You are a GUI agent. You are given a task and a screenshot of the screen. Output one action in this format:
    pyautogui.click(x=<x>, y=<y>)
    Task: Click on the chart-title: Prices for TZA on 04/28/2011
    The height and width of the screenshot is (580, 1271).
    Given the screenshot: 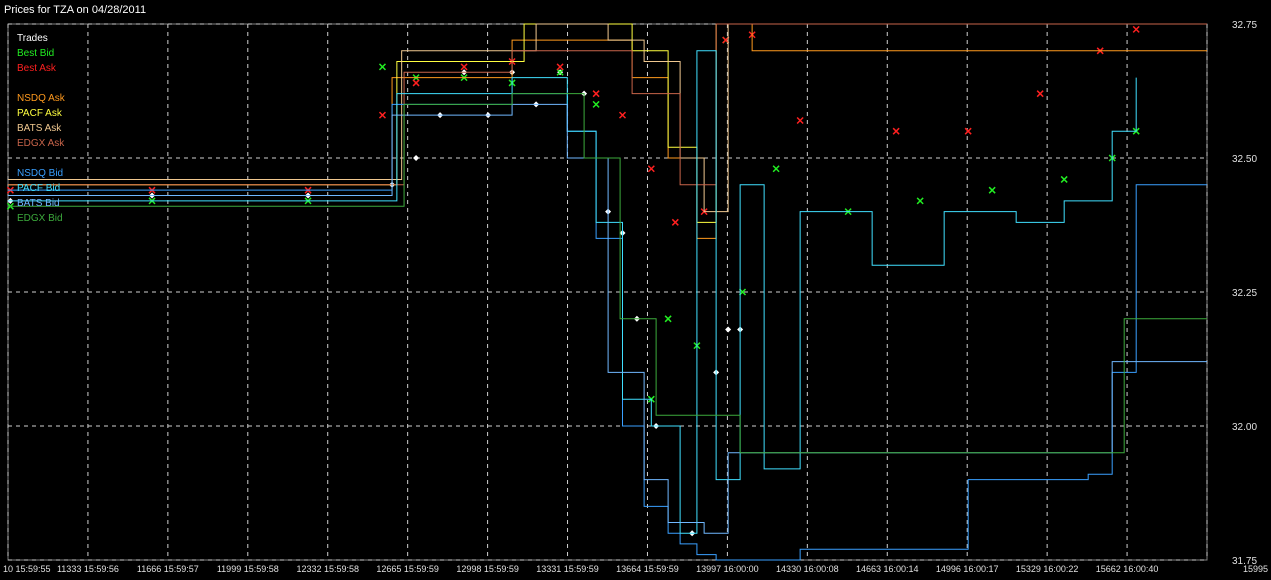 What is the action you would take?
    pyautogui.click(x=75, y=10)
    